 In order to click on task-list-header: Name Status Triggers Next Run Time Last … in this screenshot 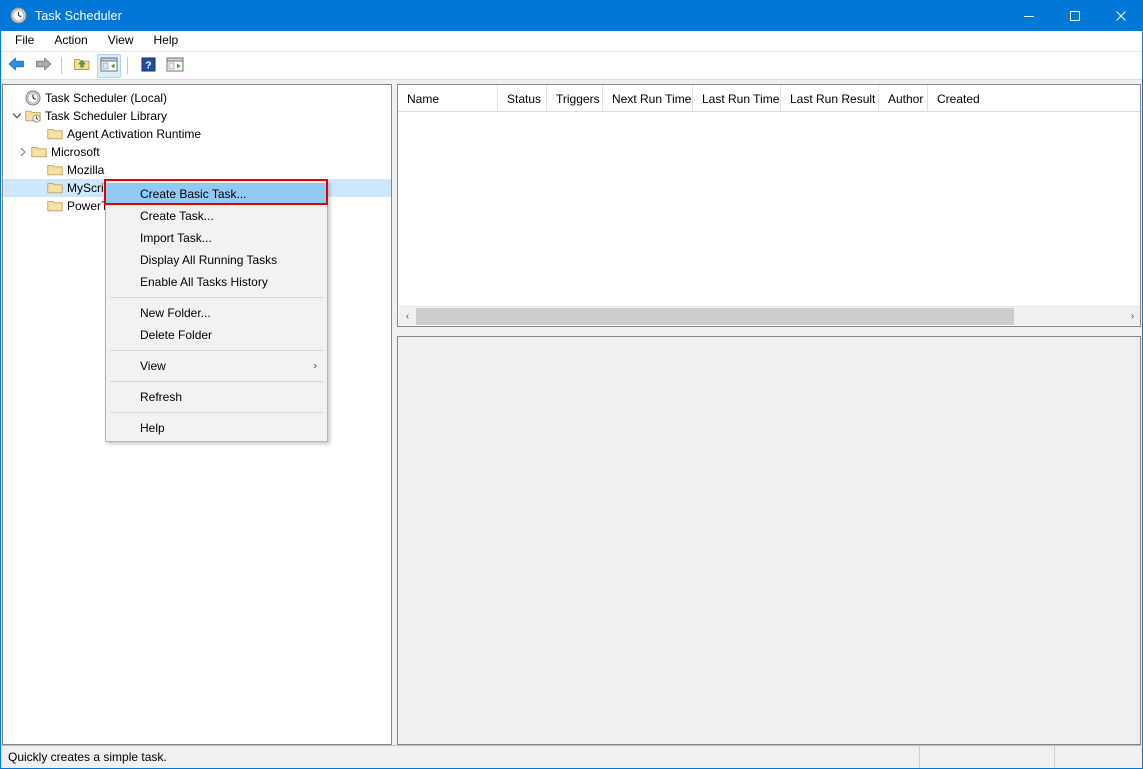, I will do `click(769, 98)`.